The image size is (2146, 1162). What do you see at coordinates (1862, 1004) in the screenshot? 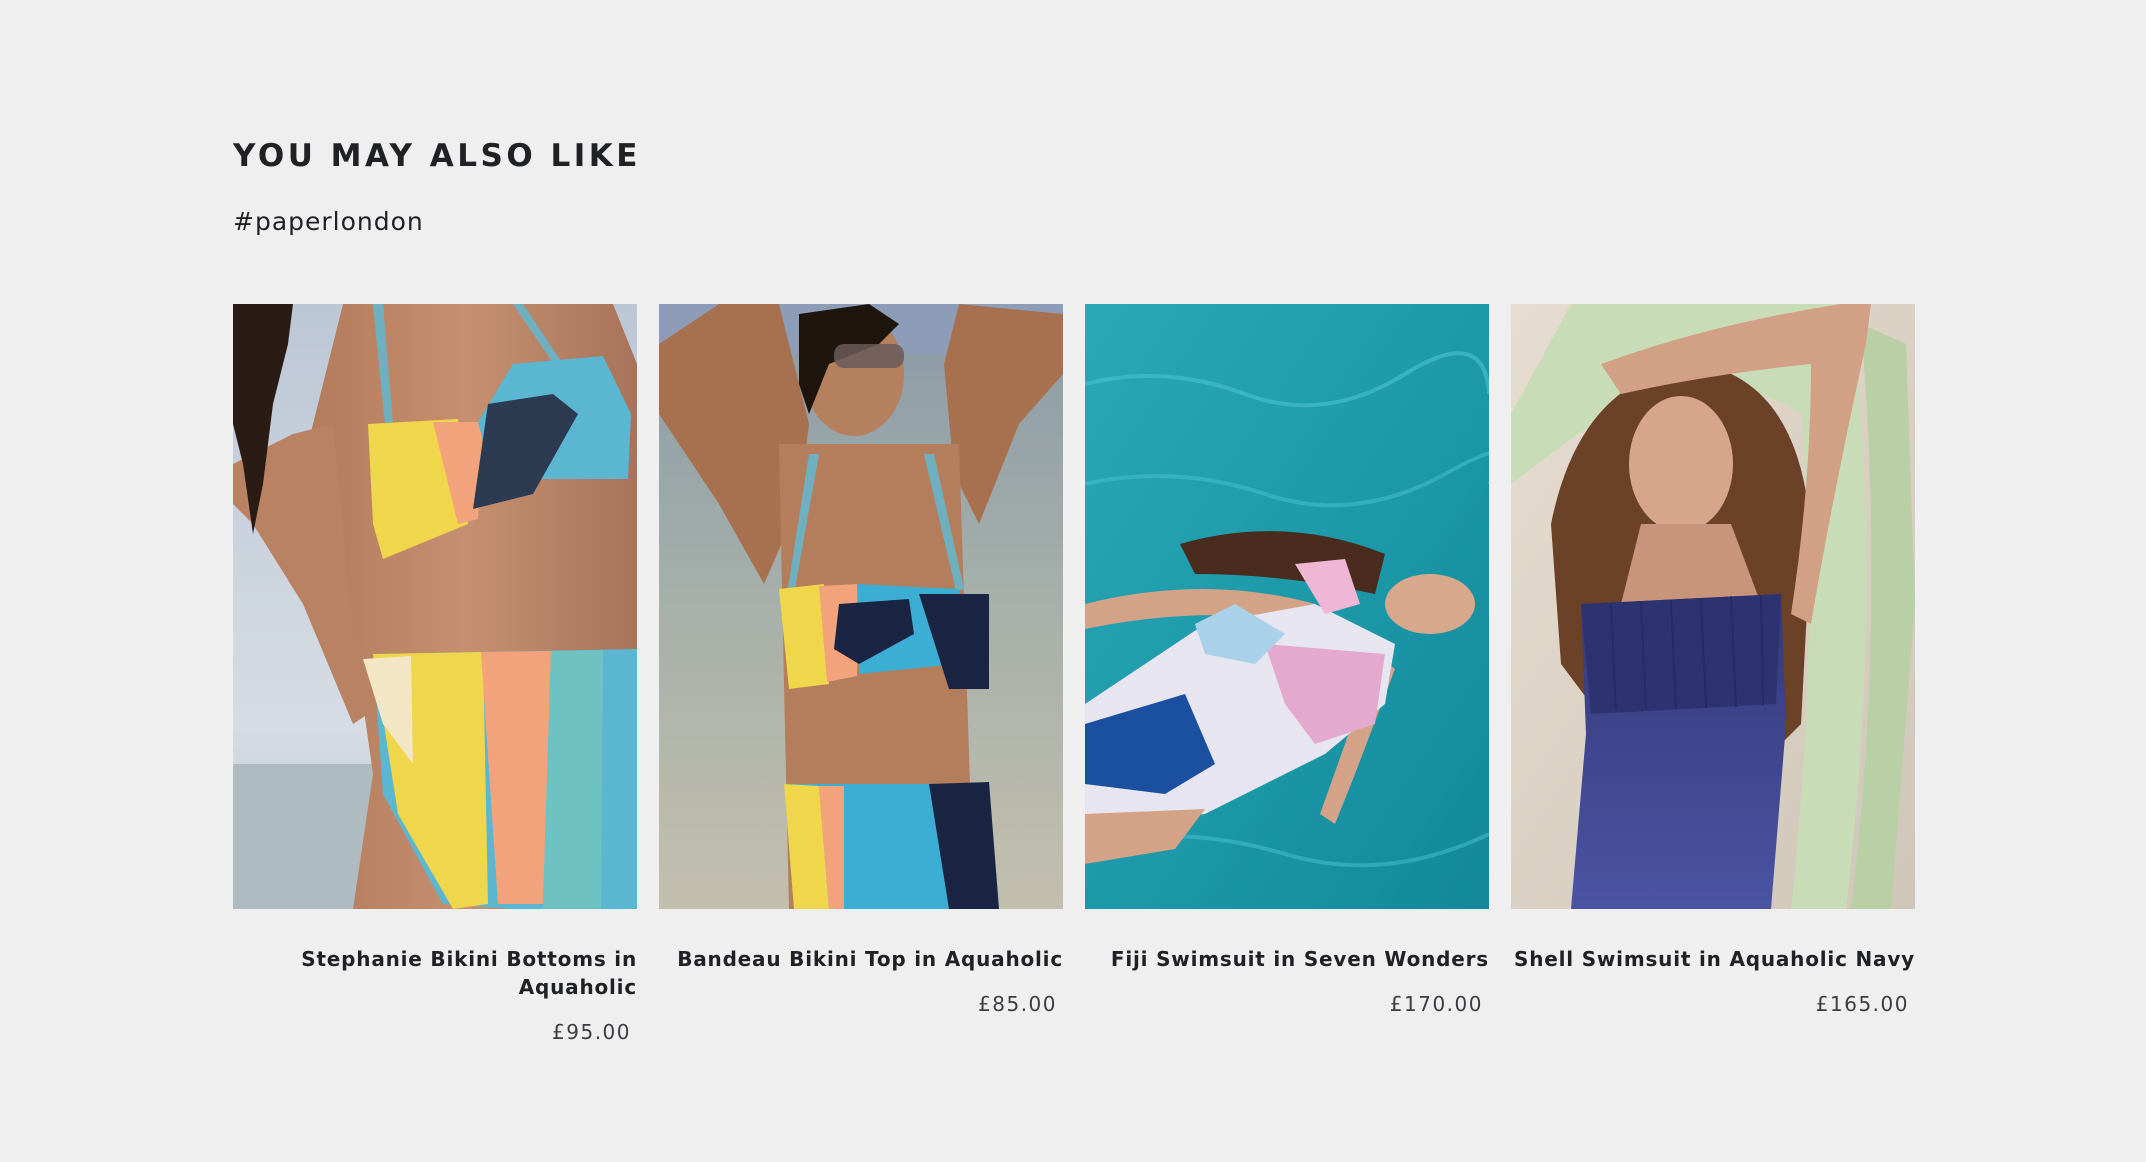
I see `product-price: £165.00` at bounding box center [1862, 1004].